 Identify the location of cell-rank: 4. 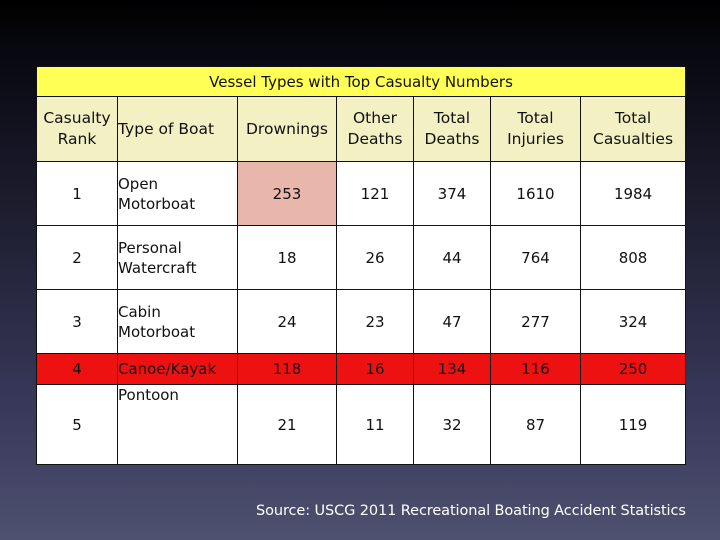
(77, 369).